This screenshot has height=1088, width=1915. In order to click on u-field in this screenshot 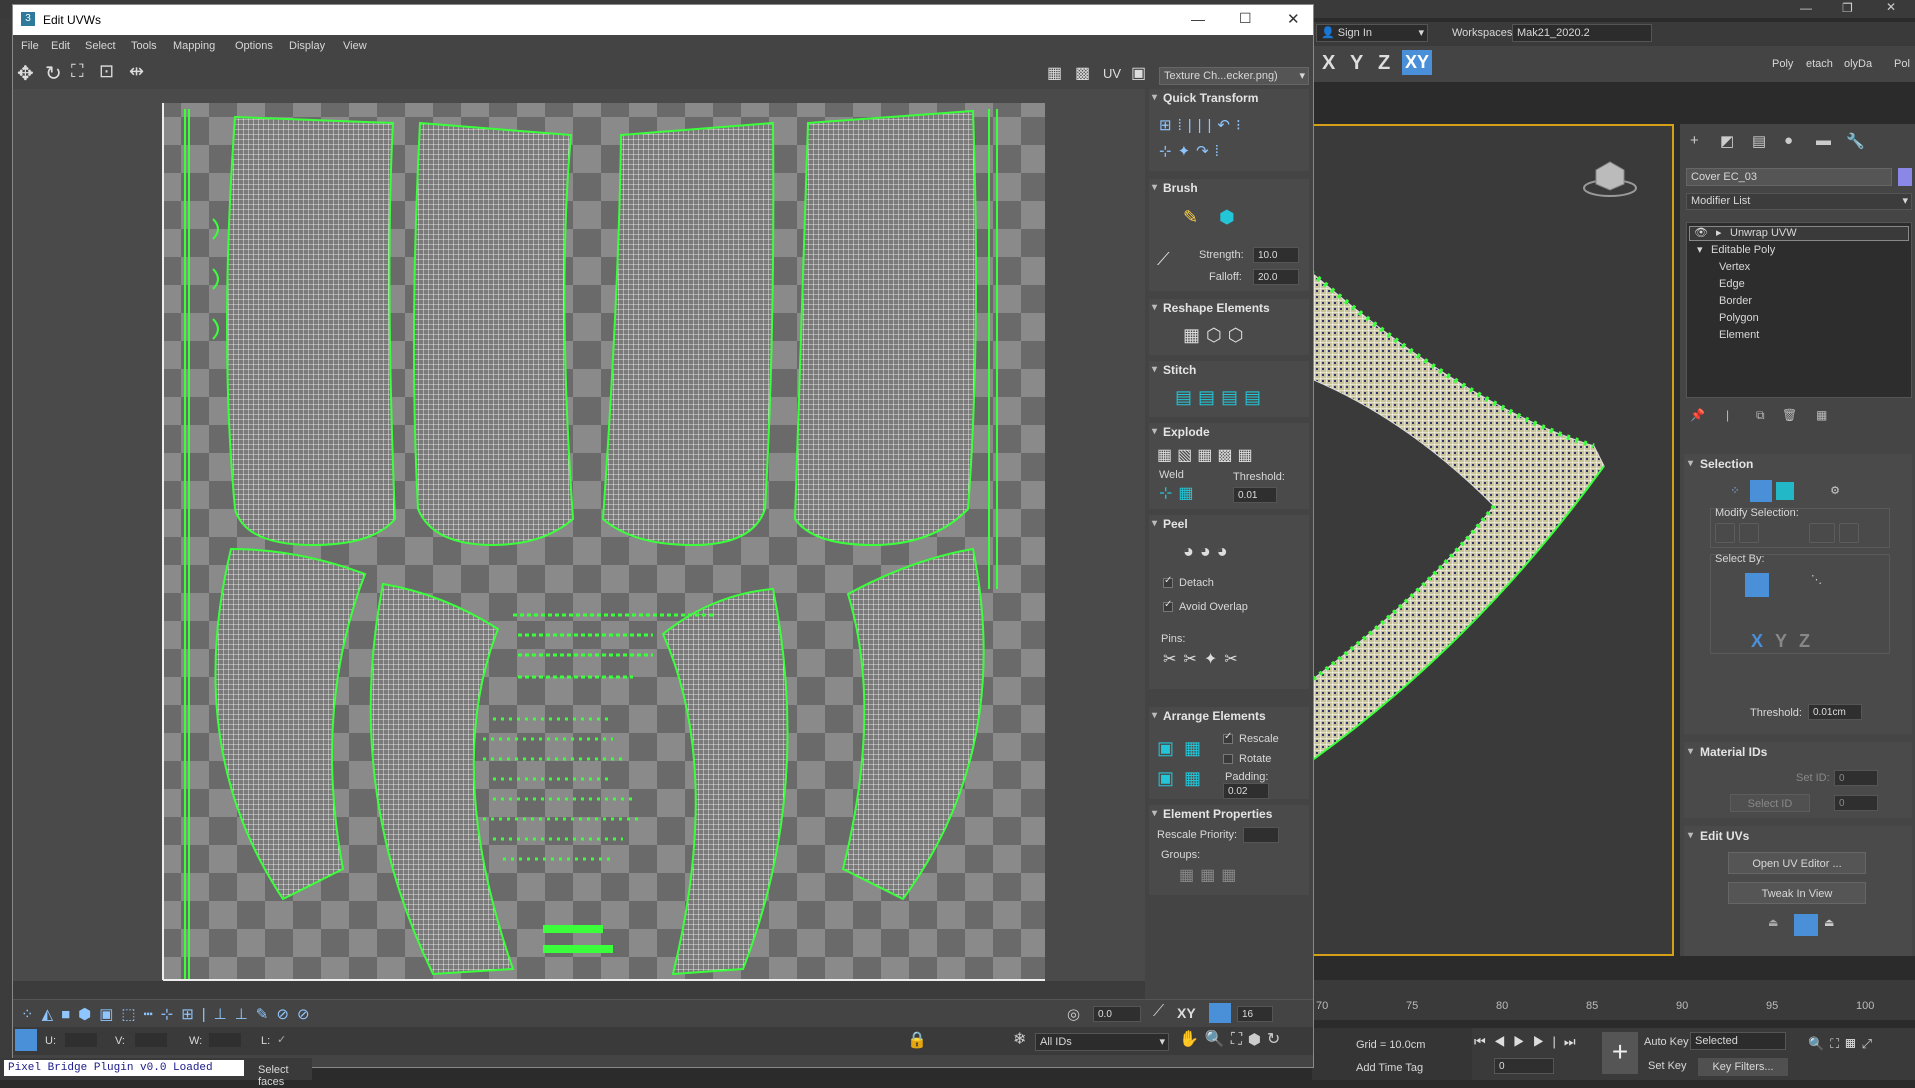, I will do `click(81, 1040)`.